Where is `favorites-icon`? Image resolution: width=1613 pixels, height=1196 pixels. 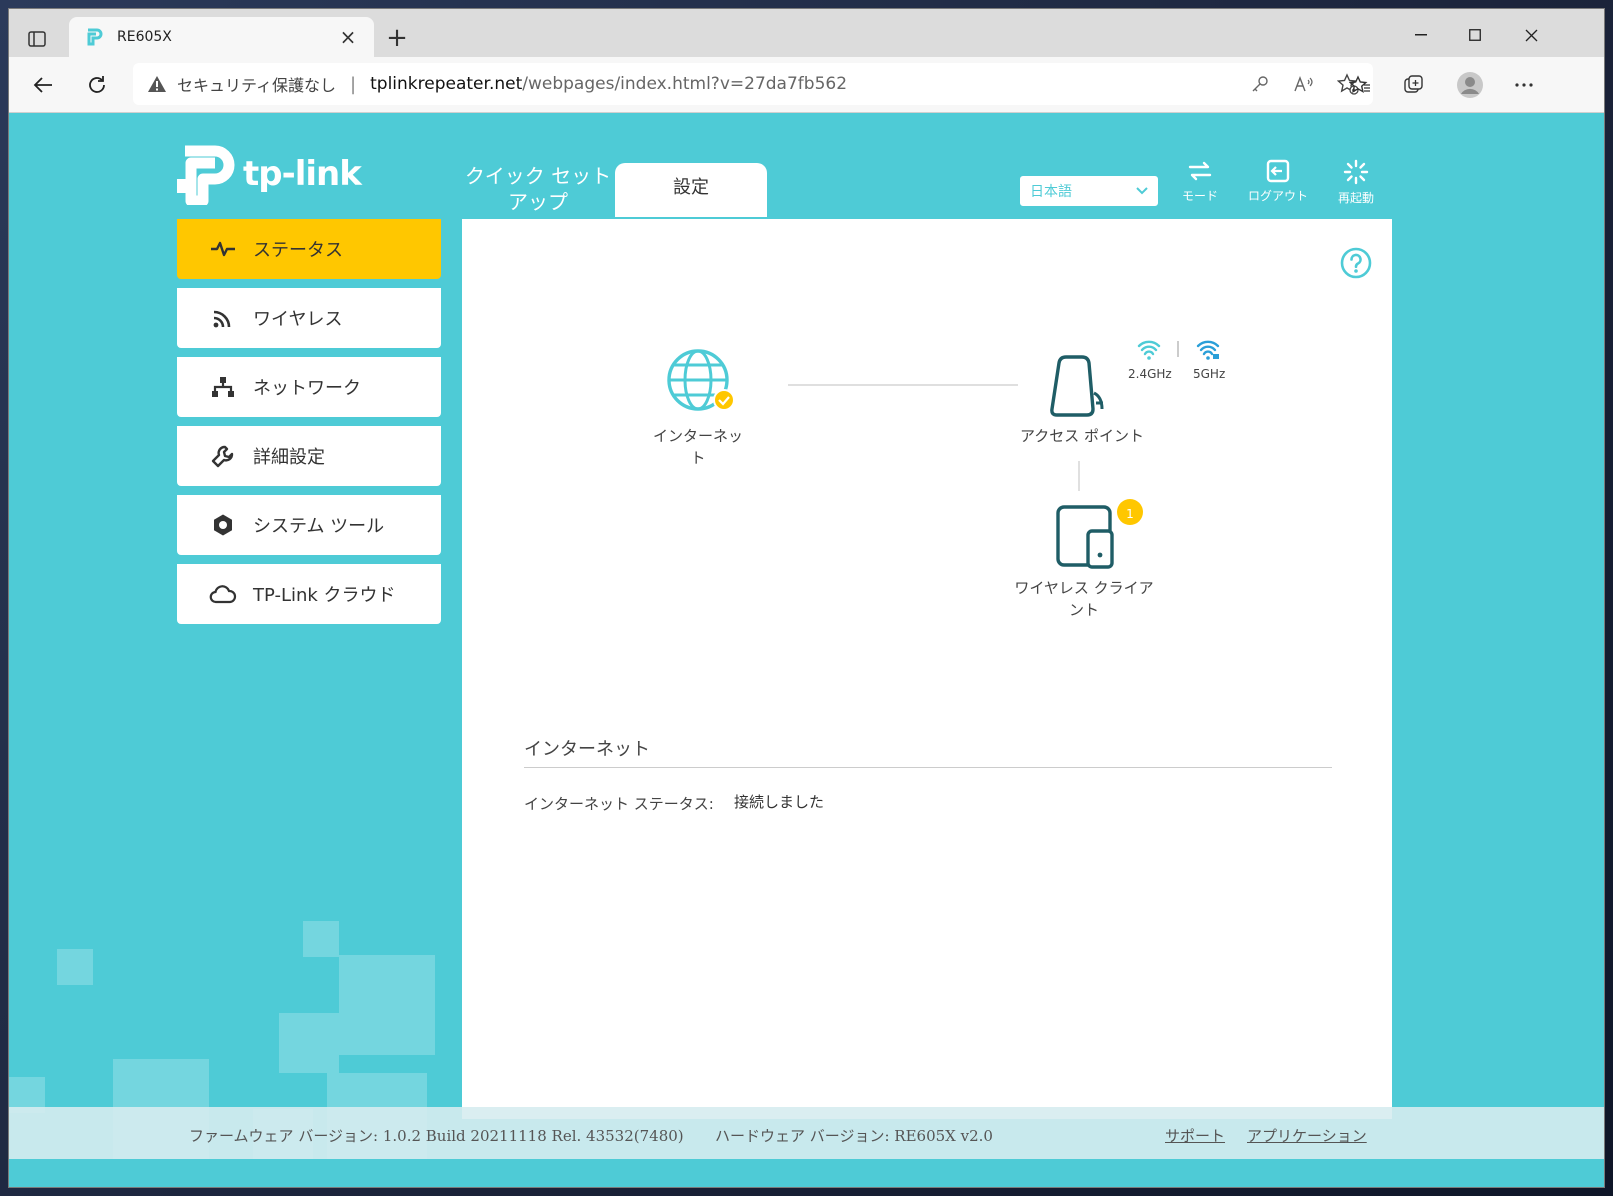 favorites-icon is located at coordinates (1360, 85).